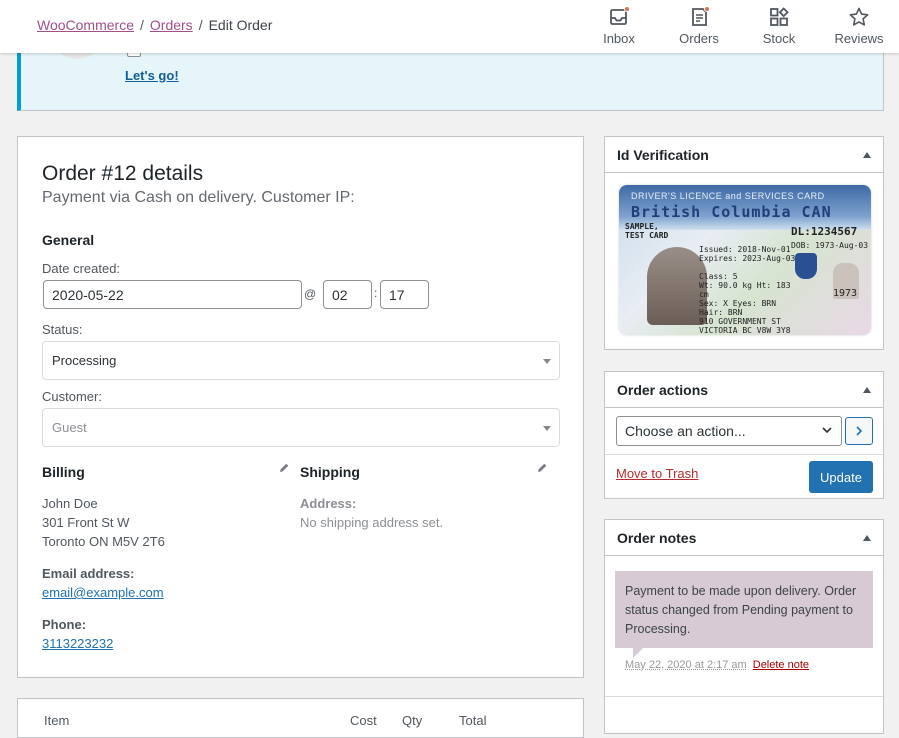 The image size is (899, 738). I want to click on customer-label: Customer:, so click(72, 396).